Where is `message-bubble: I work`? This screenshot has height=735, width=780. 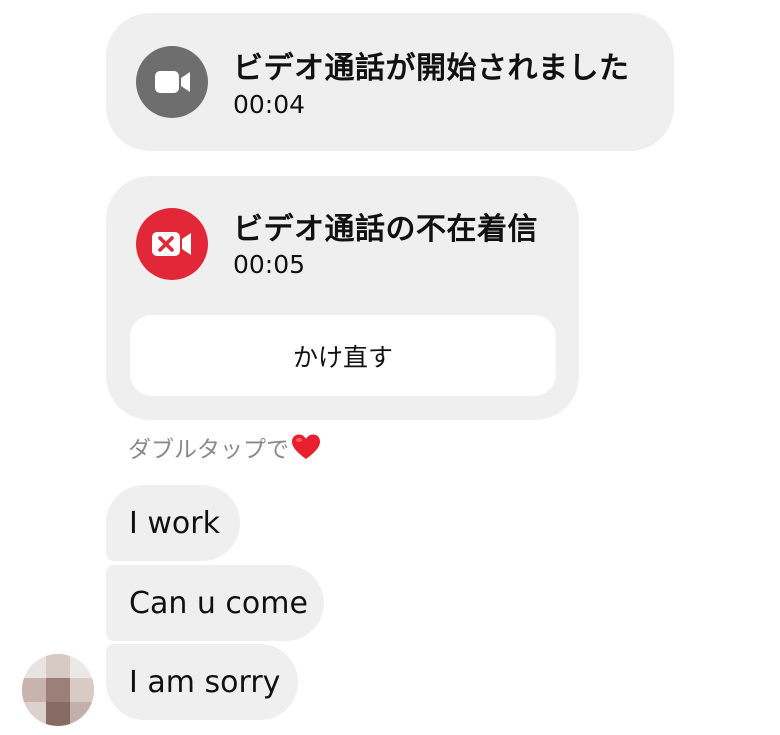 message-bubble: I work is located at coordinates (173, 523).